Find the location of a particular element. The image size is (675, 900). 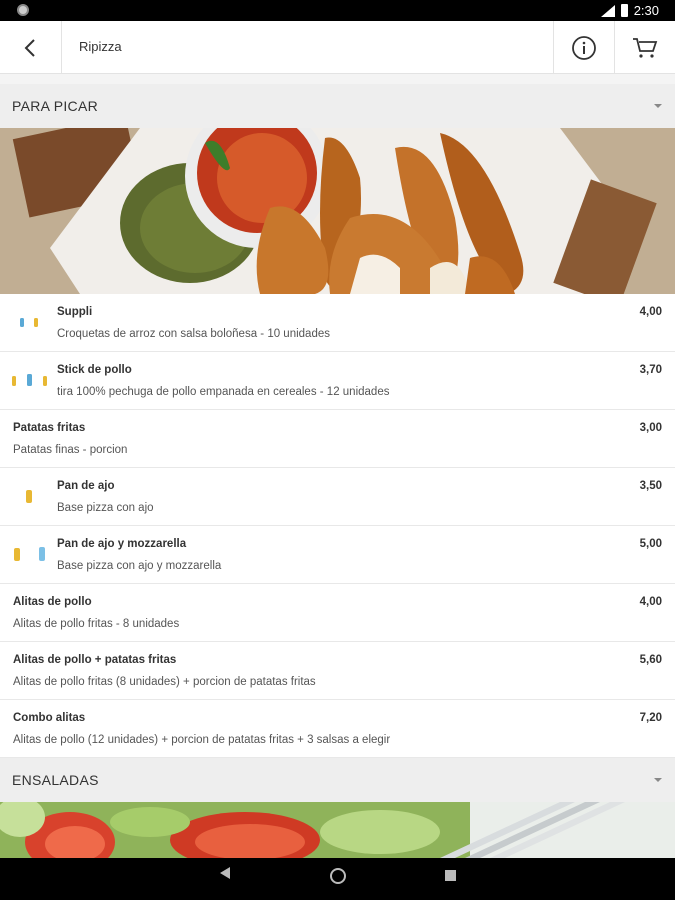

item-price: 7,20 is located at coordinates (650, 718).